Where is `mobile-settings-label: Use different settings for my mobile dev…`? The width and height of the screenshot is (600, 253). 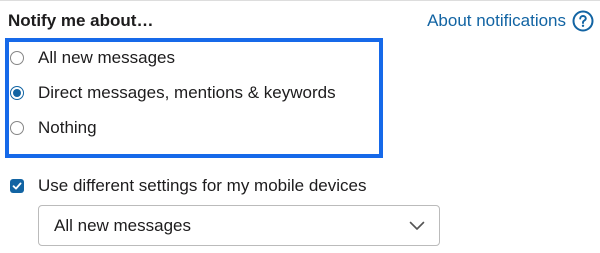
mobile-settings-label: Use different settings for my mobile dev… is located at coordinates (202, 185).